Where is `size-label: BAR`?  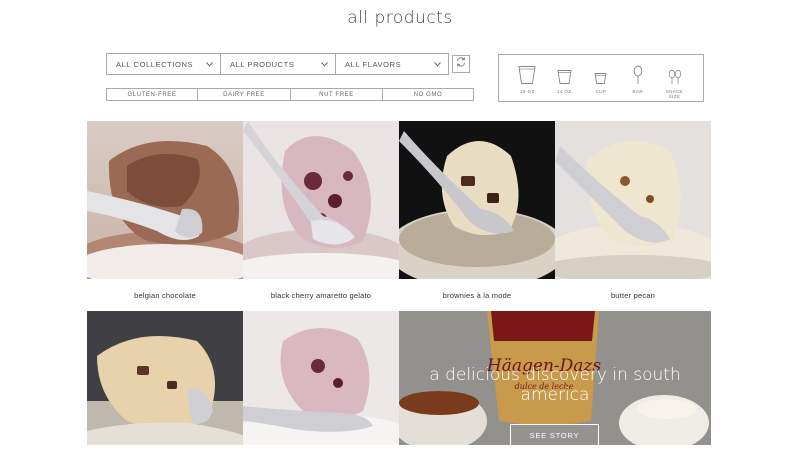 size-label: BAR is located at coordinates (637, 91).